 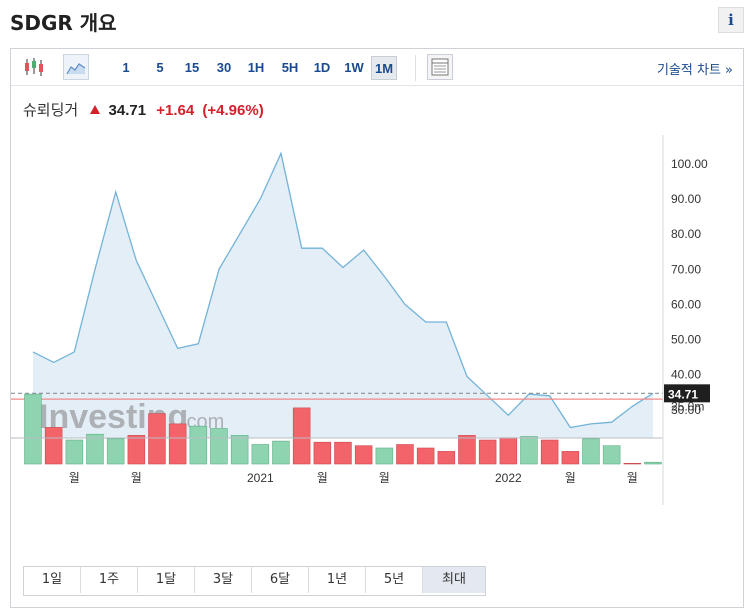 I want to click on volume-tick-label: 25.0m, so click(x=687, y=407).